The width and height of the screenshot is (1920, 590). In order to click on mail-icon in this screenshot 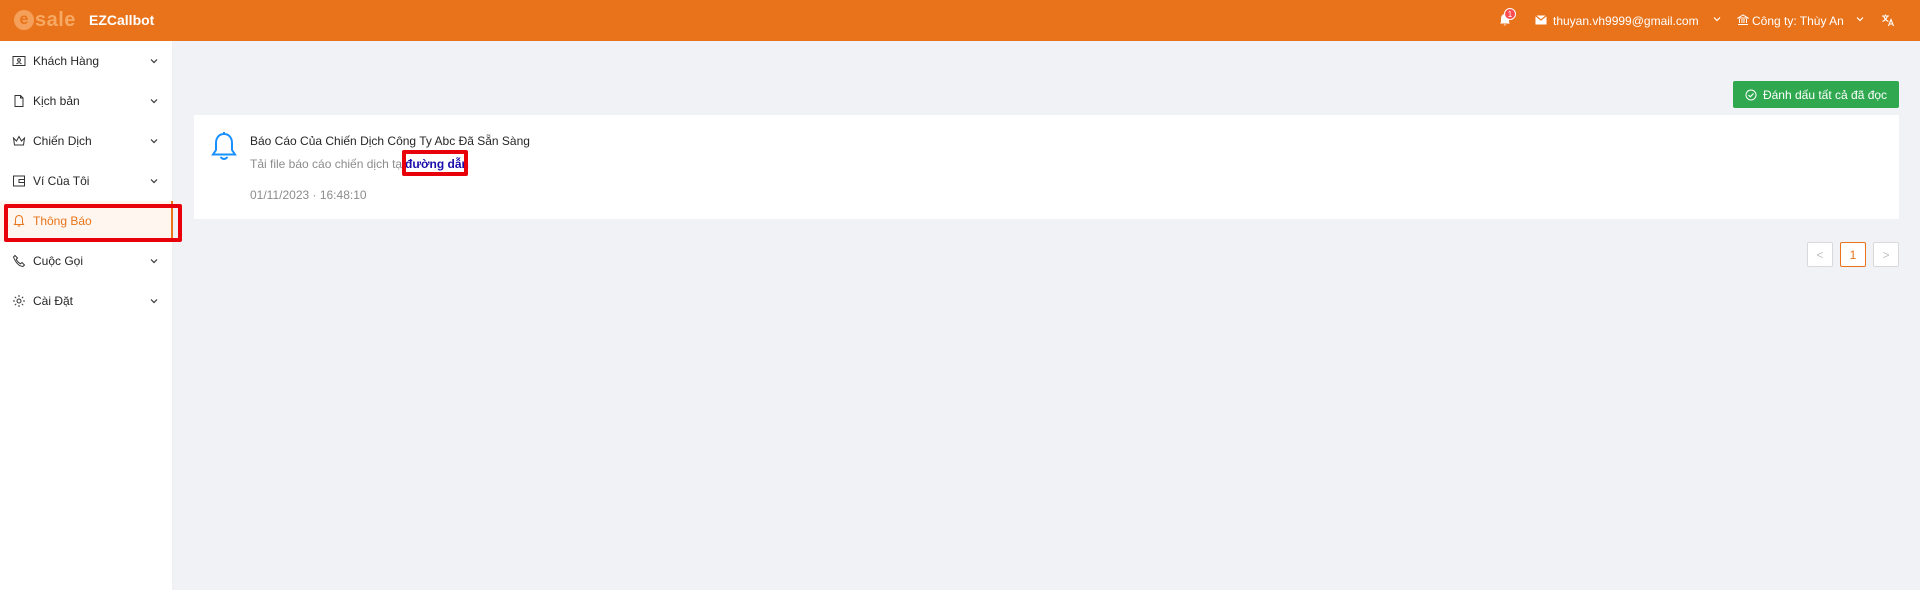, I will do `click(1541, 20)`.